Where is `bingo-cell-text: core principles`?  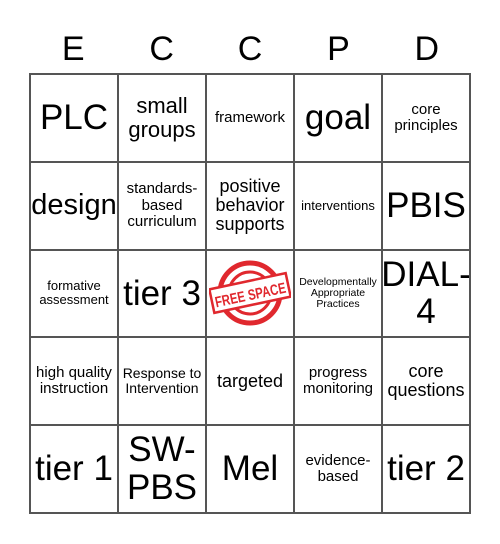
bingo-cell-text: core principles is located at coordinates (426, 117).